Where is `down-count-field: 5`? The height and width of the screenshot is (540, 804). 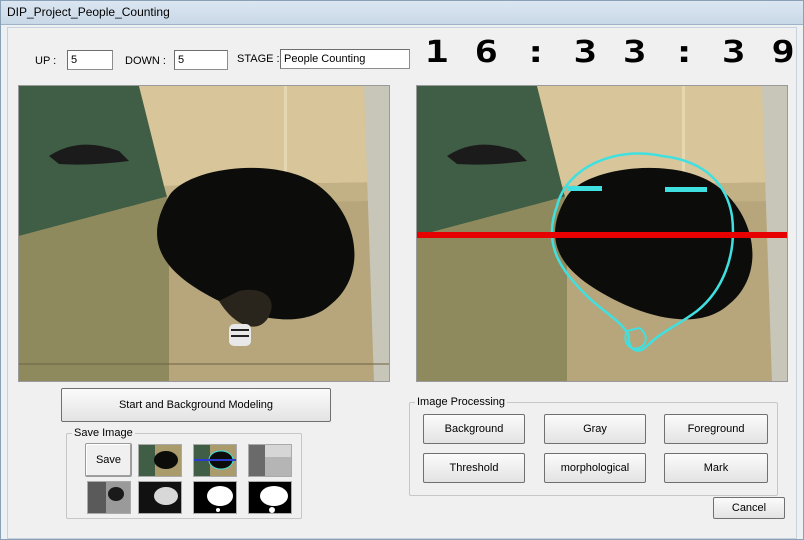
down-count-field: 5 is located at coordinates (201, 60).